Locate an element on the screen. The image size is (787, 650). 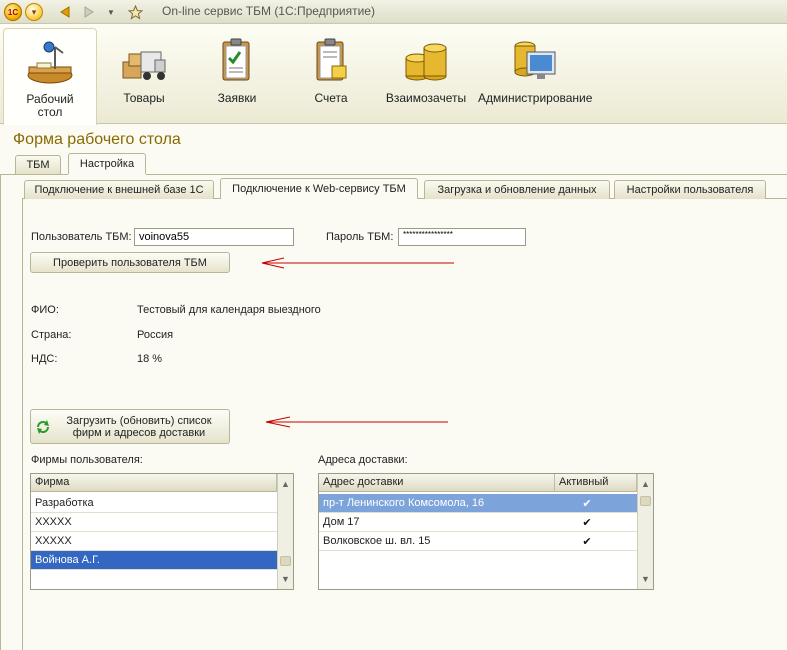
user-label: Пользователь ТБМ: is located at coordinates (81, 237).